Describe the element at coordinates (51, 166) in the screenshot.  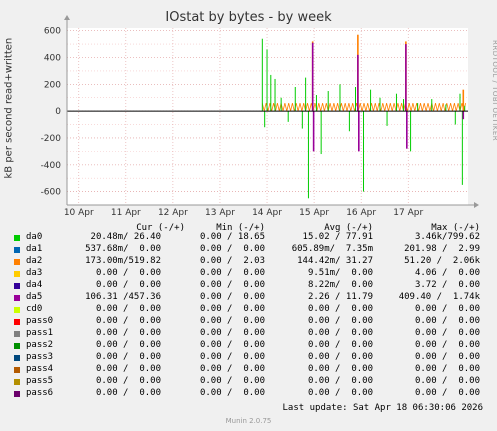
I see `y-tick-label: -400` at that location.